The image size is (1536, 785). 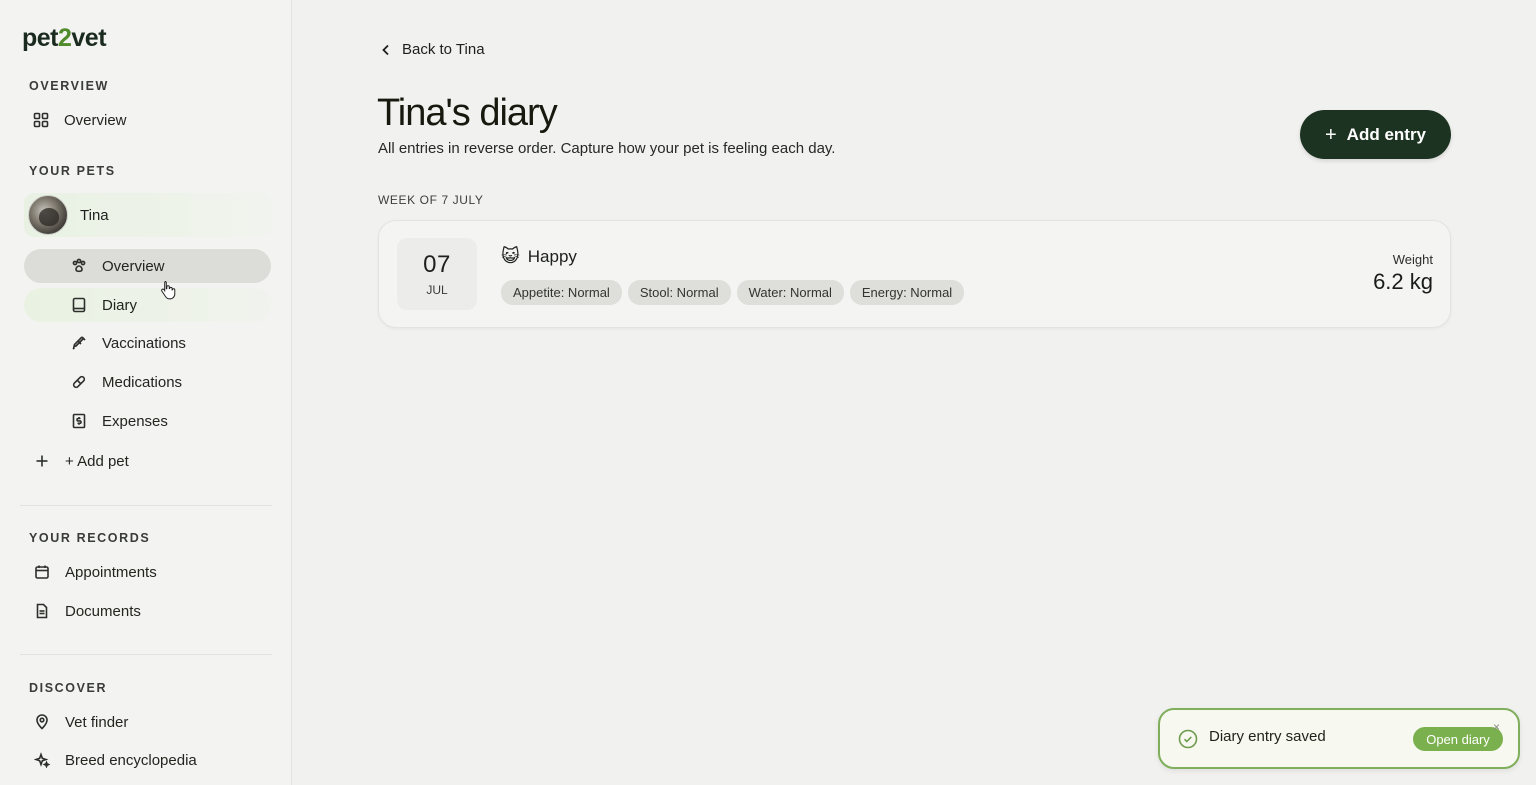 What do you see at coordinates (437, 290) in the screenshot?
I see `entry-month: JUL` at bounding box center [437, 290].